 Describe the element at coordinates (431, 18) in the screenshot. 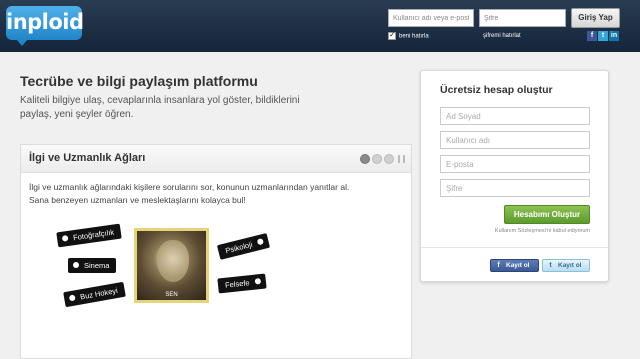

I see `username-input` at that location.